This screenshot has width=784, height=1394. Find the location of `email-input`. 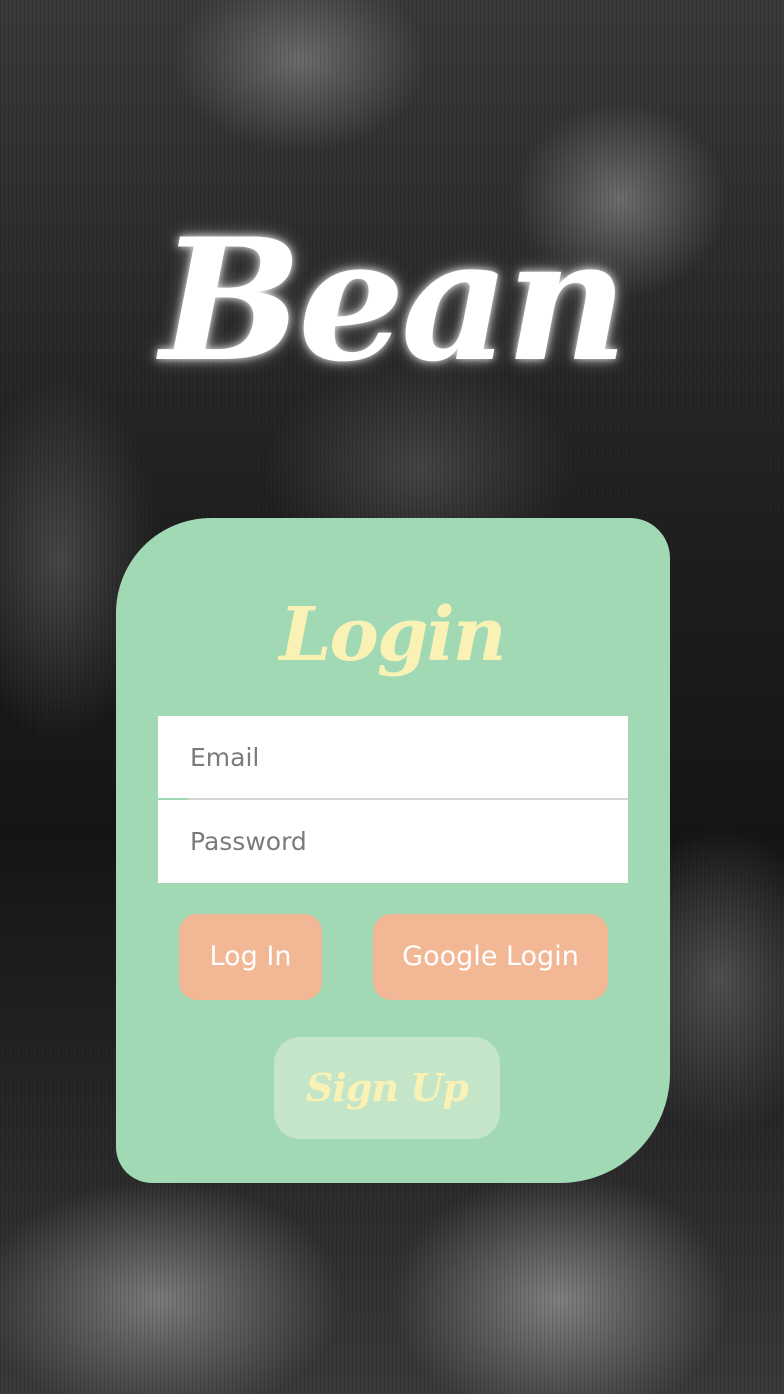

email-input is located at coordinates (400, 757).